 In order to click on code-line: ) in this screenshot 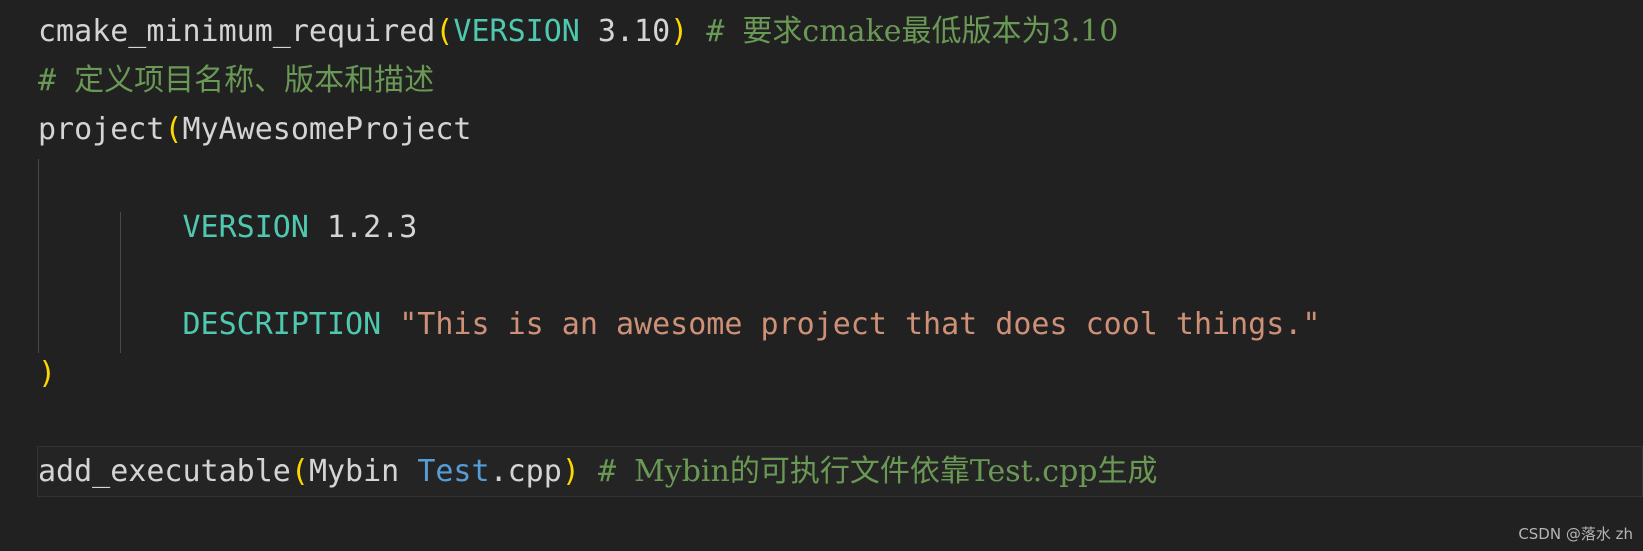, I will do `click(28, 374)`.